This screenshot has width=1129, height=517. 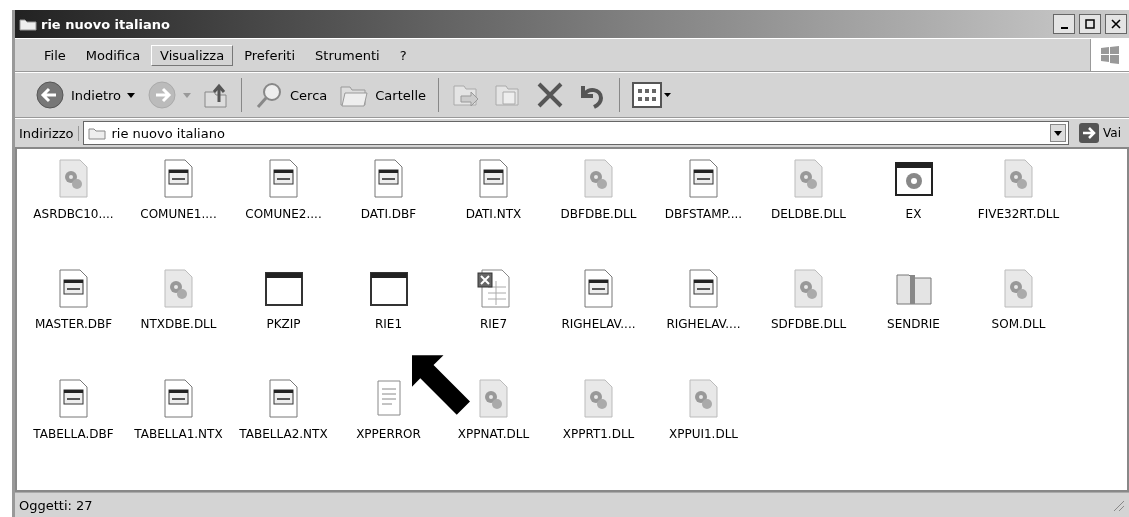 What do you see at coordinates (1110, 55) in the screenshot?
I see `windows-logo-icon` at bounding box center [1110, 55].